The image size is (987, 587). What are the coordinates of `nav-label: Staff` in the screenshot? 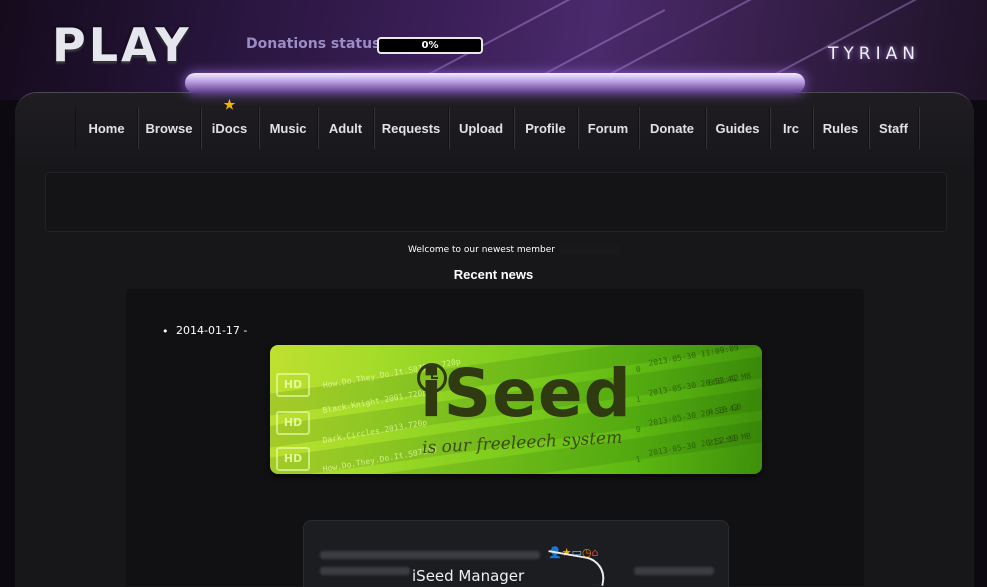 It's located at (893, 128).